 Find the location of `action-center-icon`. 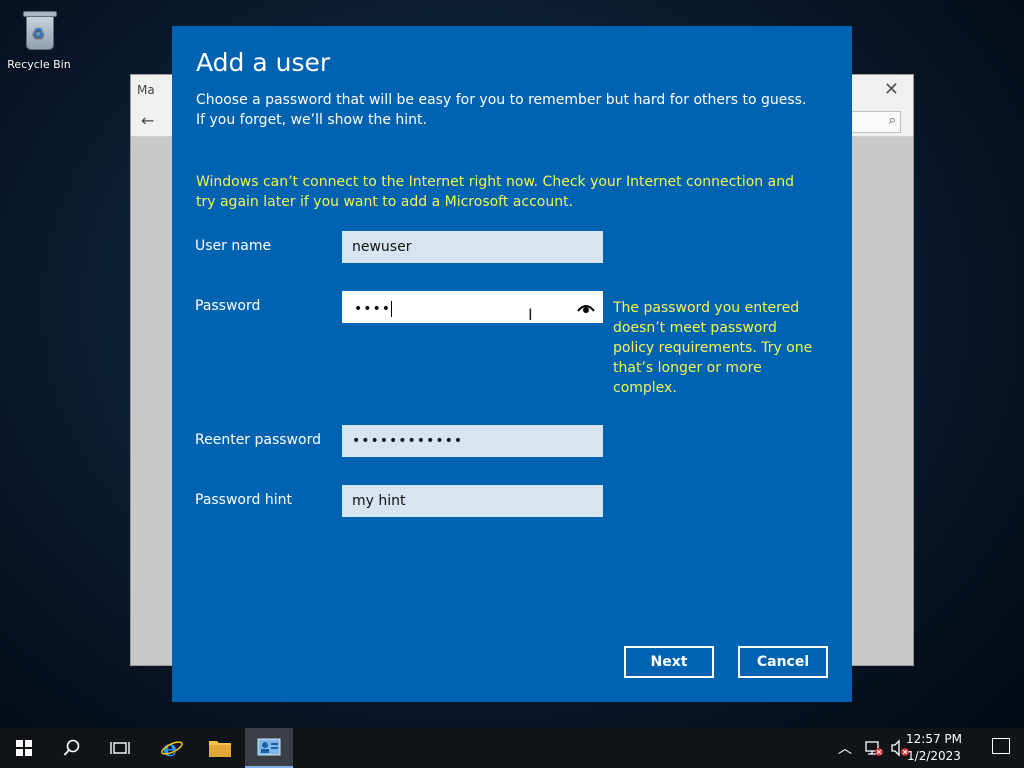

action-center-icon is located at coordinates (1001, 746).